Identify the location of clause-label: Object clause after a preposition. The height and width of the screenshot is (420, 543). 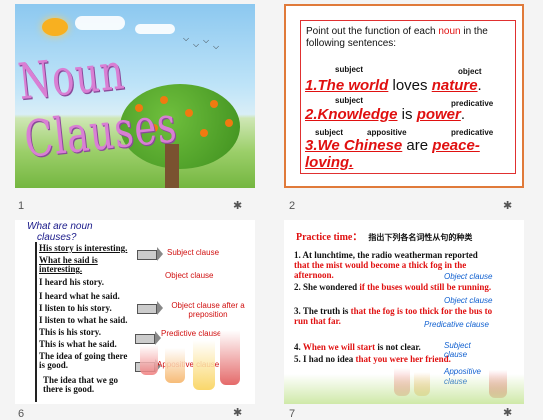
(208, 310).